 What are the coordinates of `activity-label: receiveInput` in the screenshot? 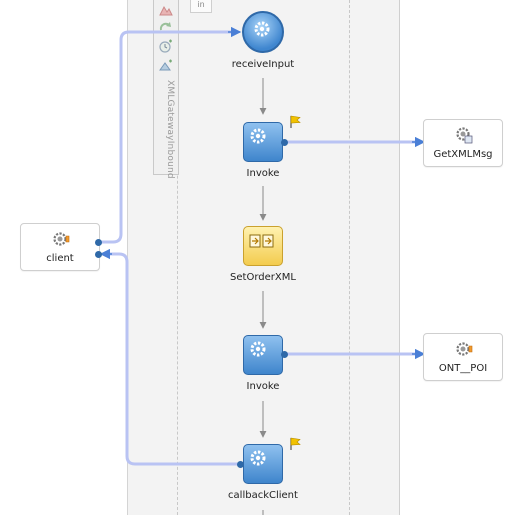 It's located at (263, 64).